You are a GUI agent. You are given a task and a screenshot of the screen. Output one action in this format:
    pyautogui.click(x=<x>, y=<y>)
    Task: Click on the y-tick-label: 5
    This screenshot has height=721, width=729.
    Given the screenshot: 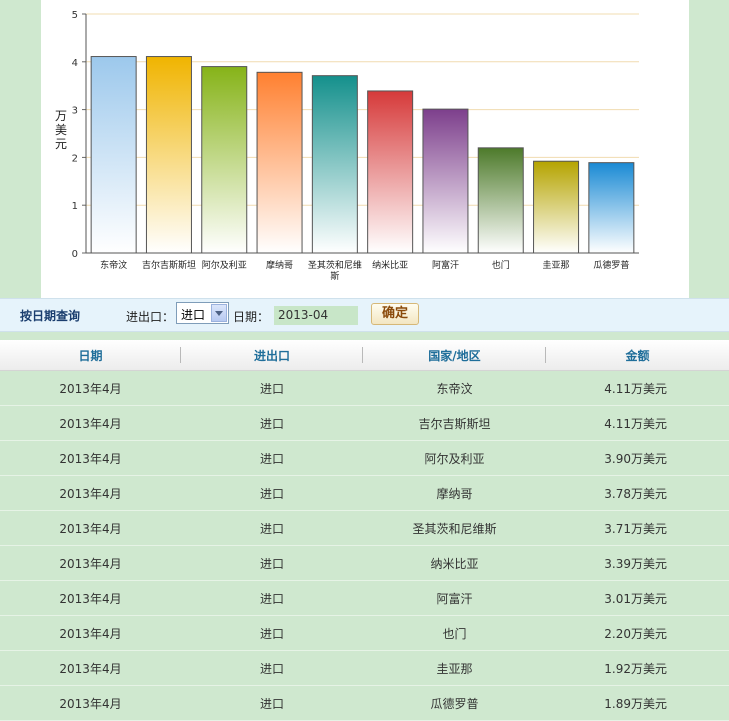 What is the action you would take?
    pyautogui.click(x=75, y=15)
    